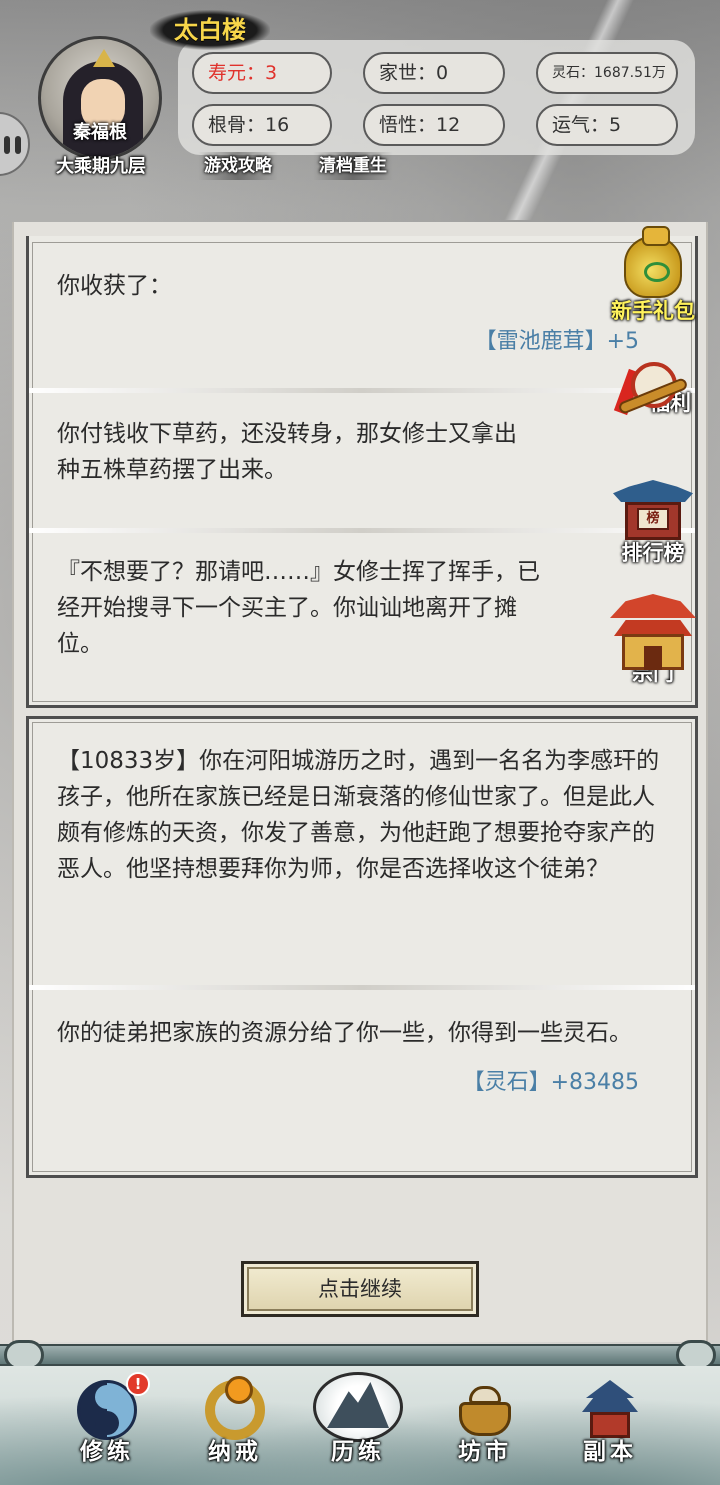 This screenshot has height=1485, width=720. What do you see at coordinates (556, 341) in the screenshot?
I see `log-reward: 【雷池鹿茸】+5` at bounding box center [556, 341].